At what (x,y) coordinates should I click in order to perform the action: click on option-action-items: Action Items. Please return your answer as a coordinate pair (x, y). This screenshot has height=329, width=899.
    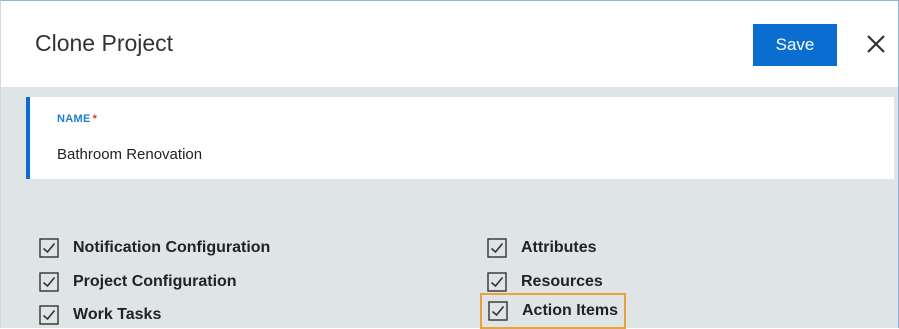
    Looking at the image, I should click on (553, 311).